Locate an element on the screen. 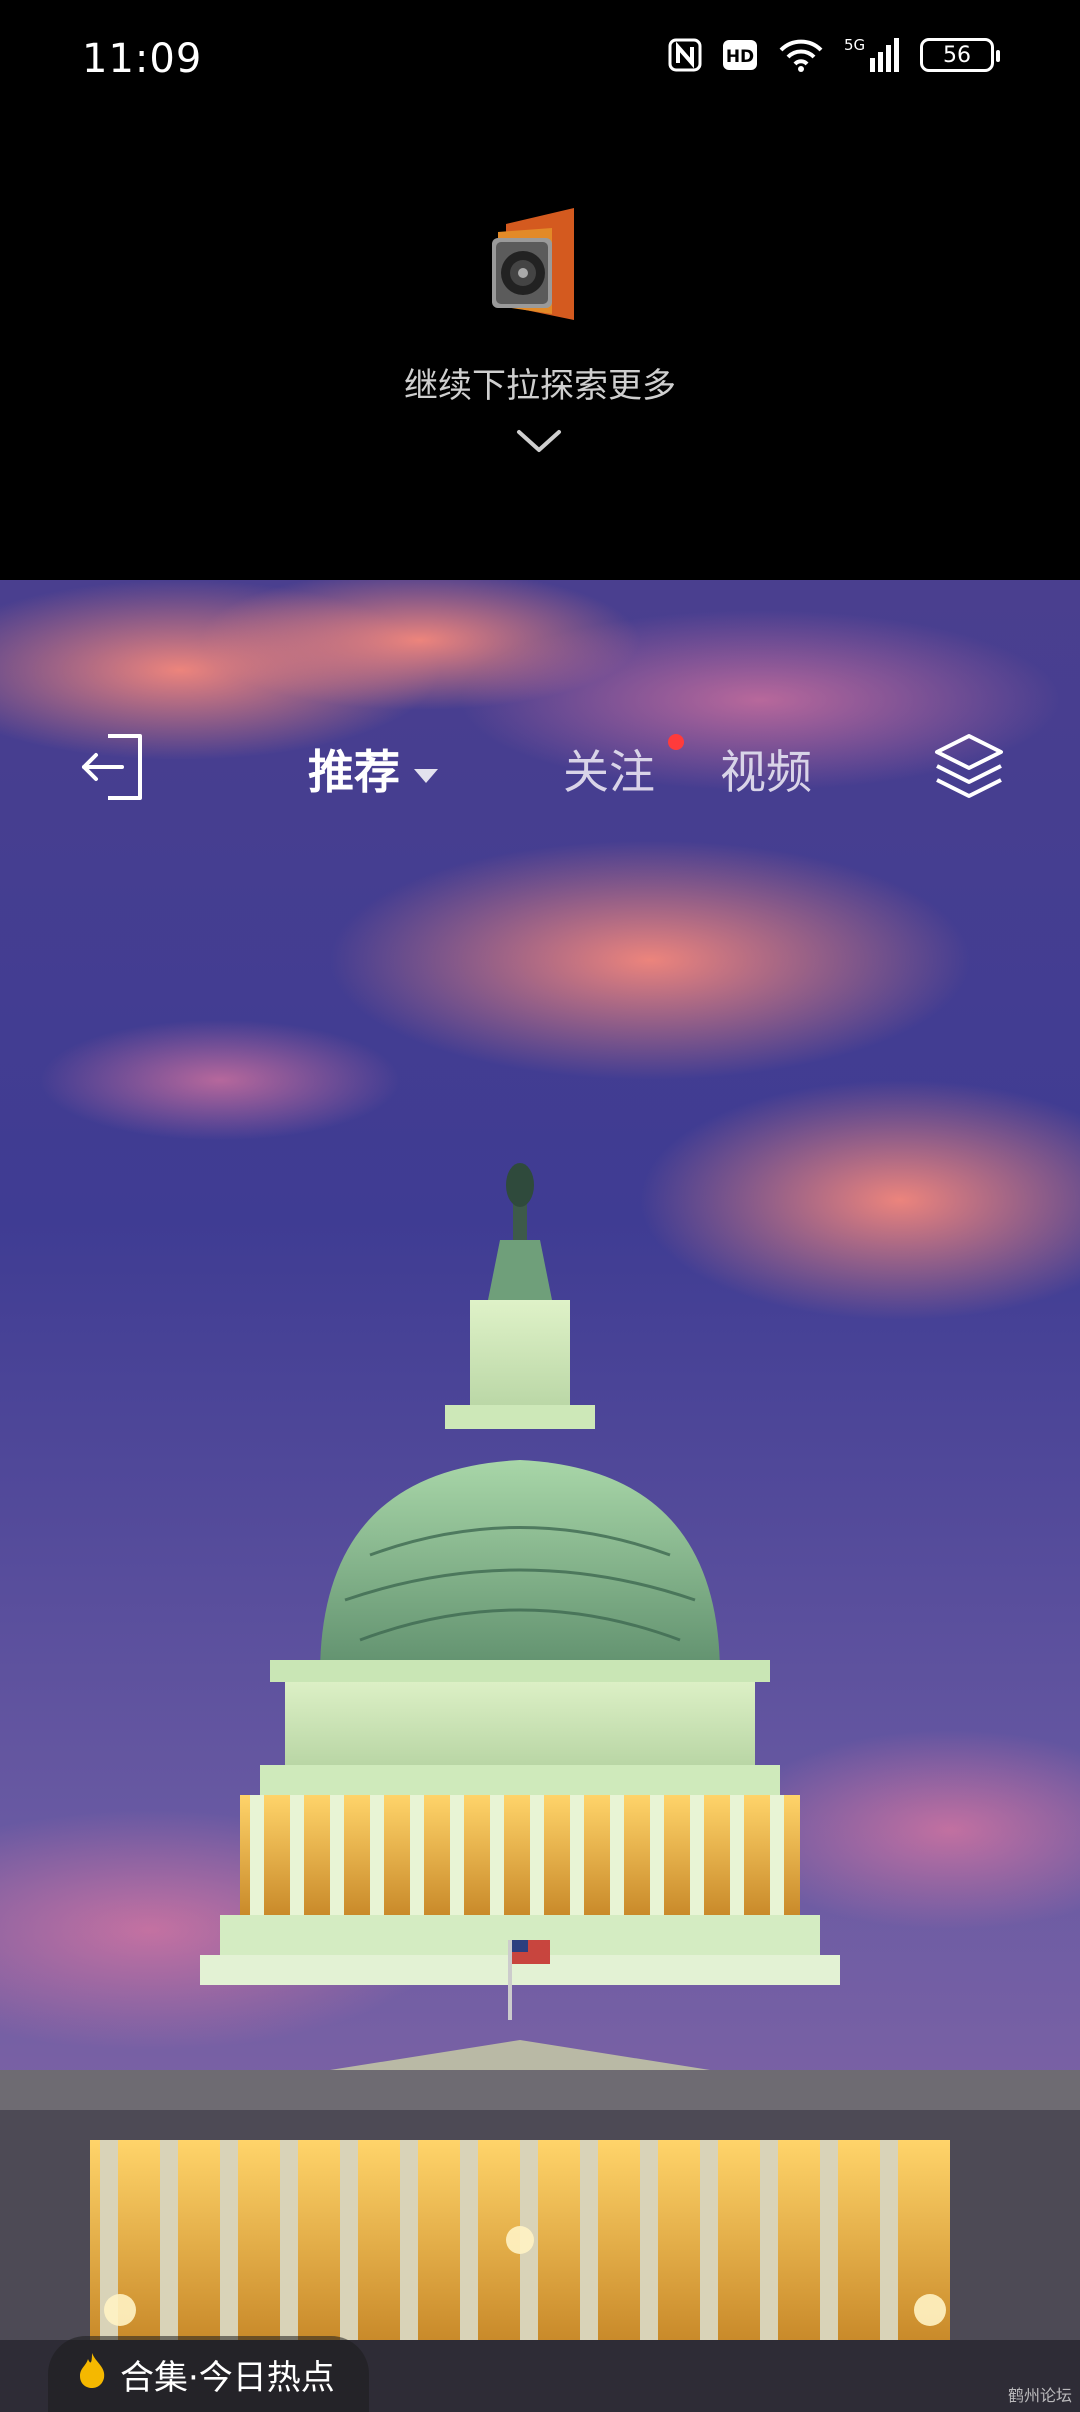 The height and width of the screenshot is (2412, 1080). flame-icon is located at coordinates (92, 2374).